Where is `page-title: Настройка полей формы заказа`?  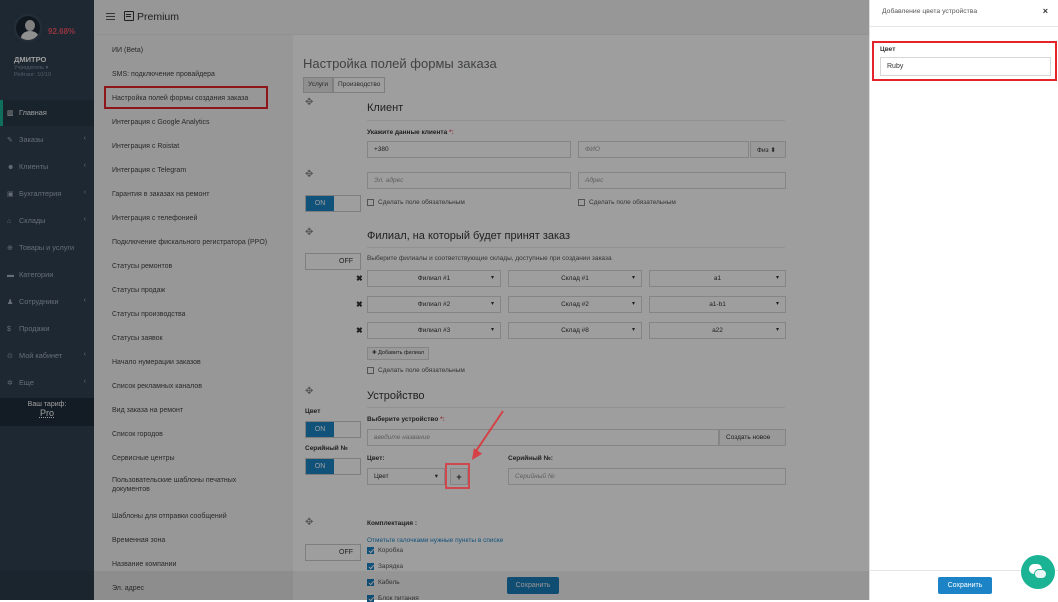
page-title: Настройка полей формы заказа is located at coordinates (400, 63).